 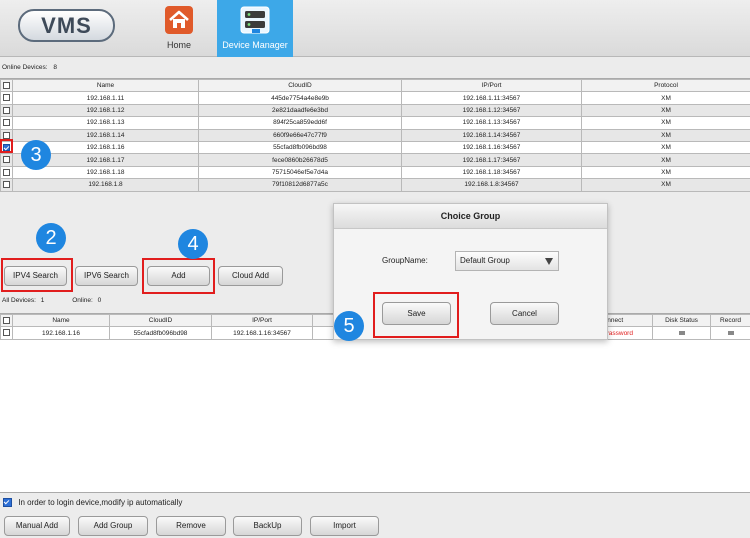 What do you see at coordinates (405, 260) in the screenshot?
I see `group-name-label: GroupName:` at bounding box center [405, 260].